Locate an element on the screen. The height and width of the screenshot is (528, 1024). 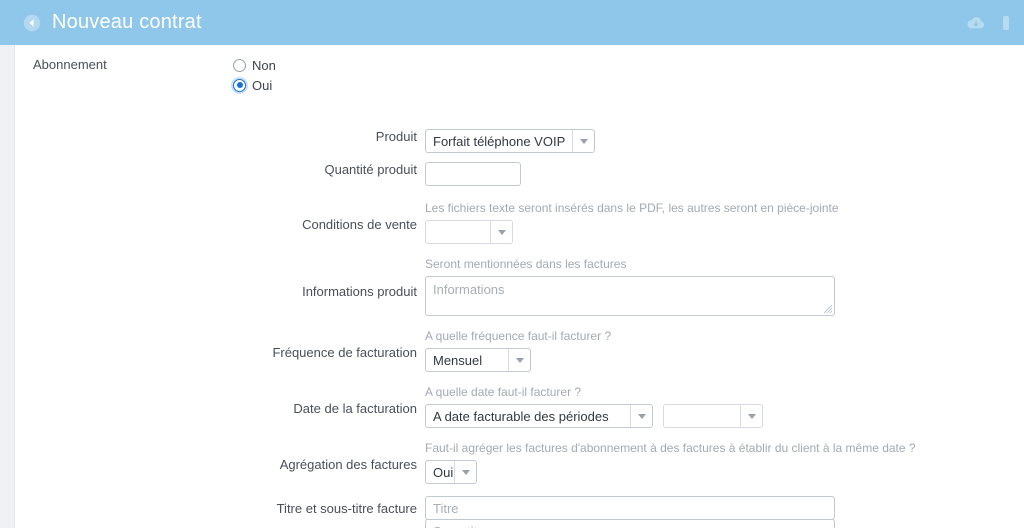
textarea-wrap-informations is located at coordinates (630, 296).